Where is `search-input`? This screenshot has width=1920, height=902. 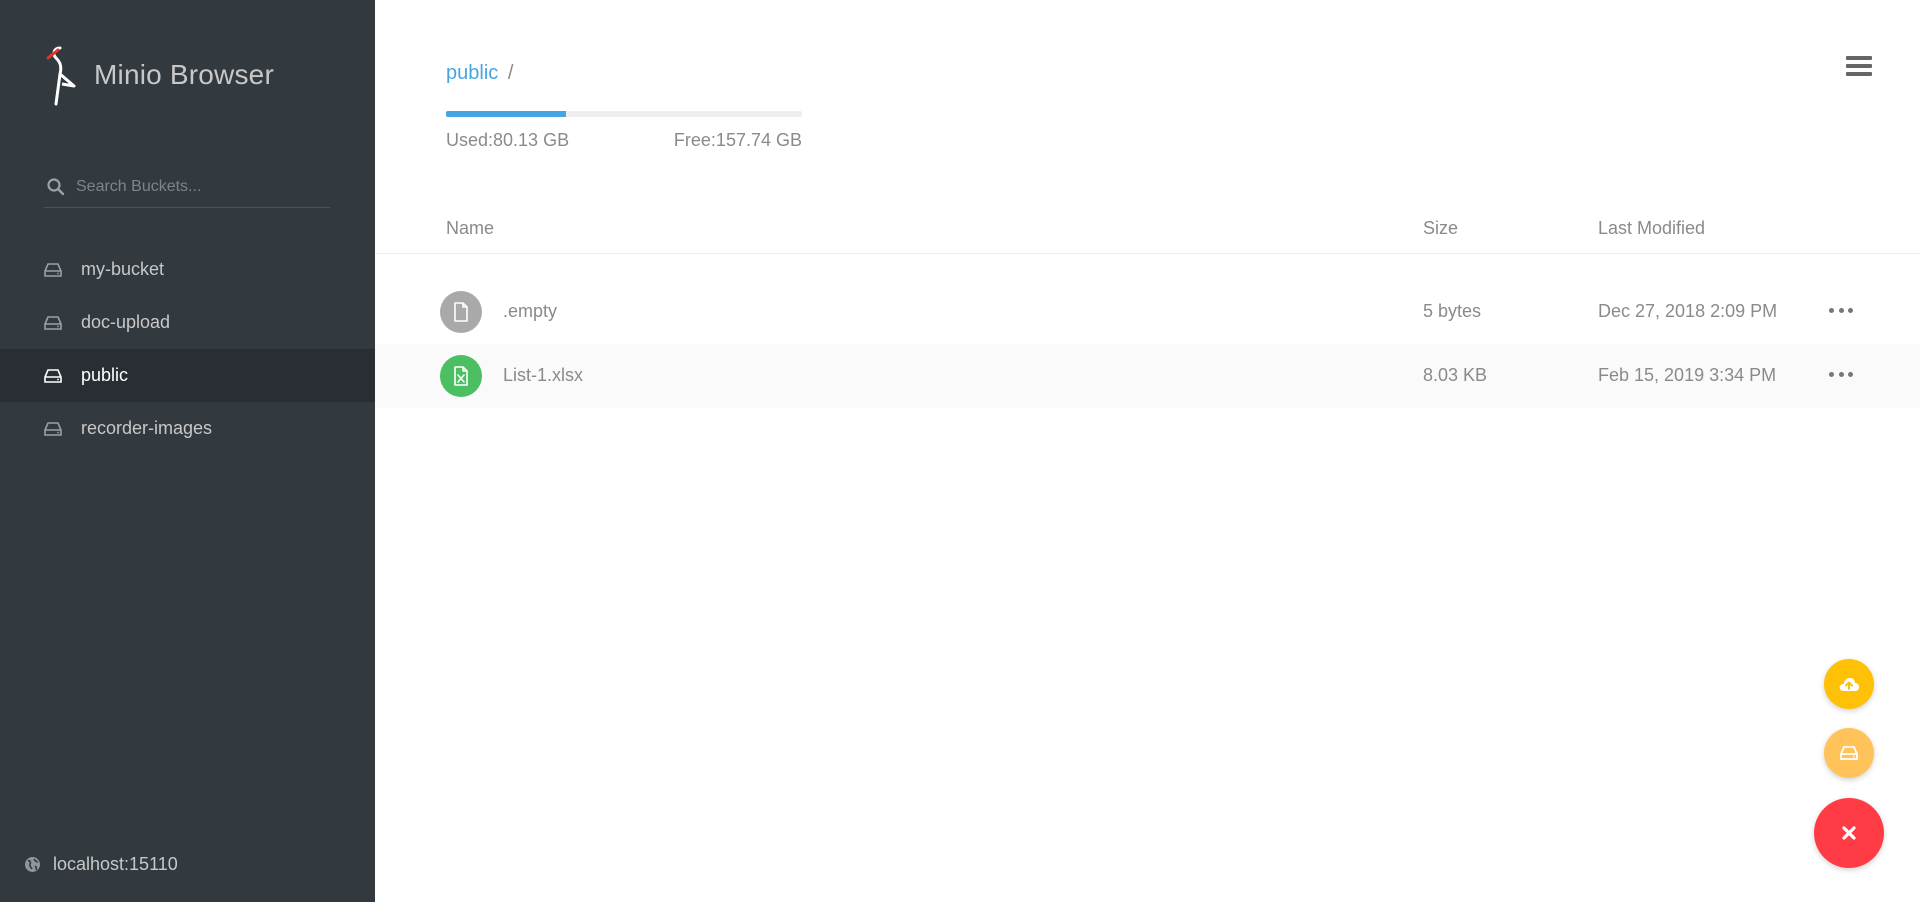 search-input is located at coordinates (196, 186).